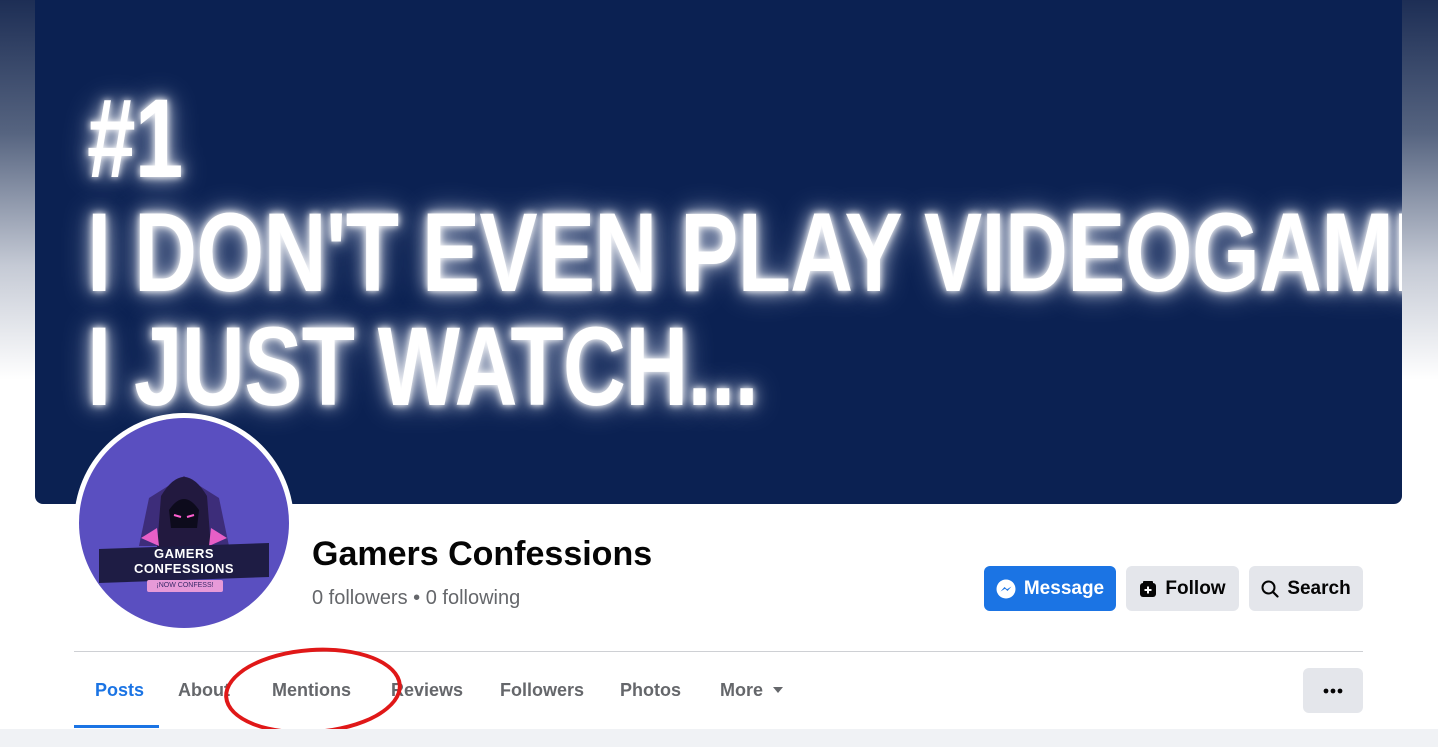 The height and width of the screenshot is (747, 1438). What do you see at coordinates (184, 553) in the screenshot?
I see `logo-line-gamers: GAMERS` at bounding box center [184, 553].